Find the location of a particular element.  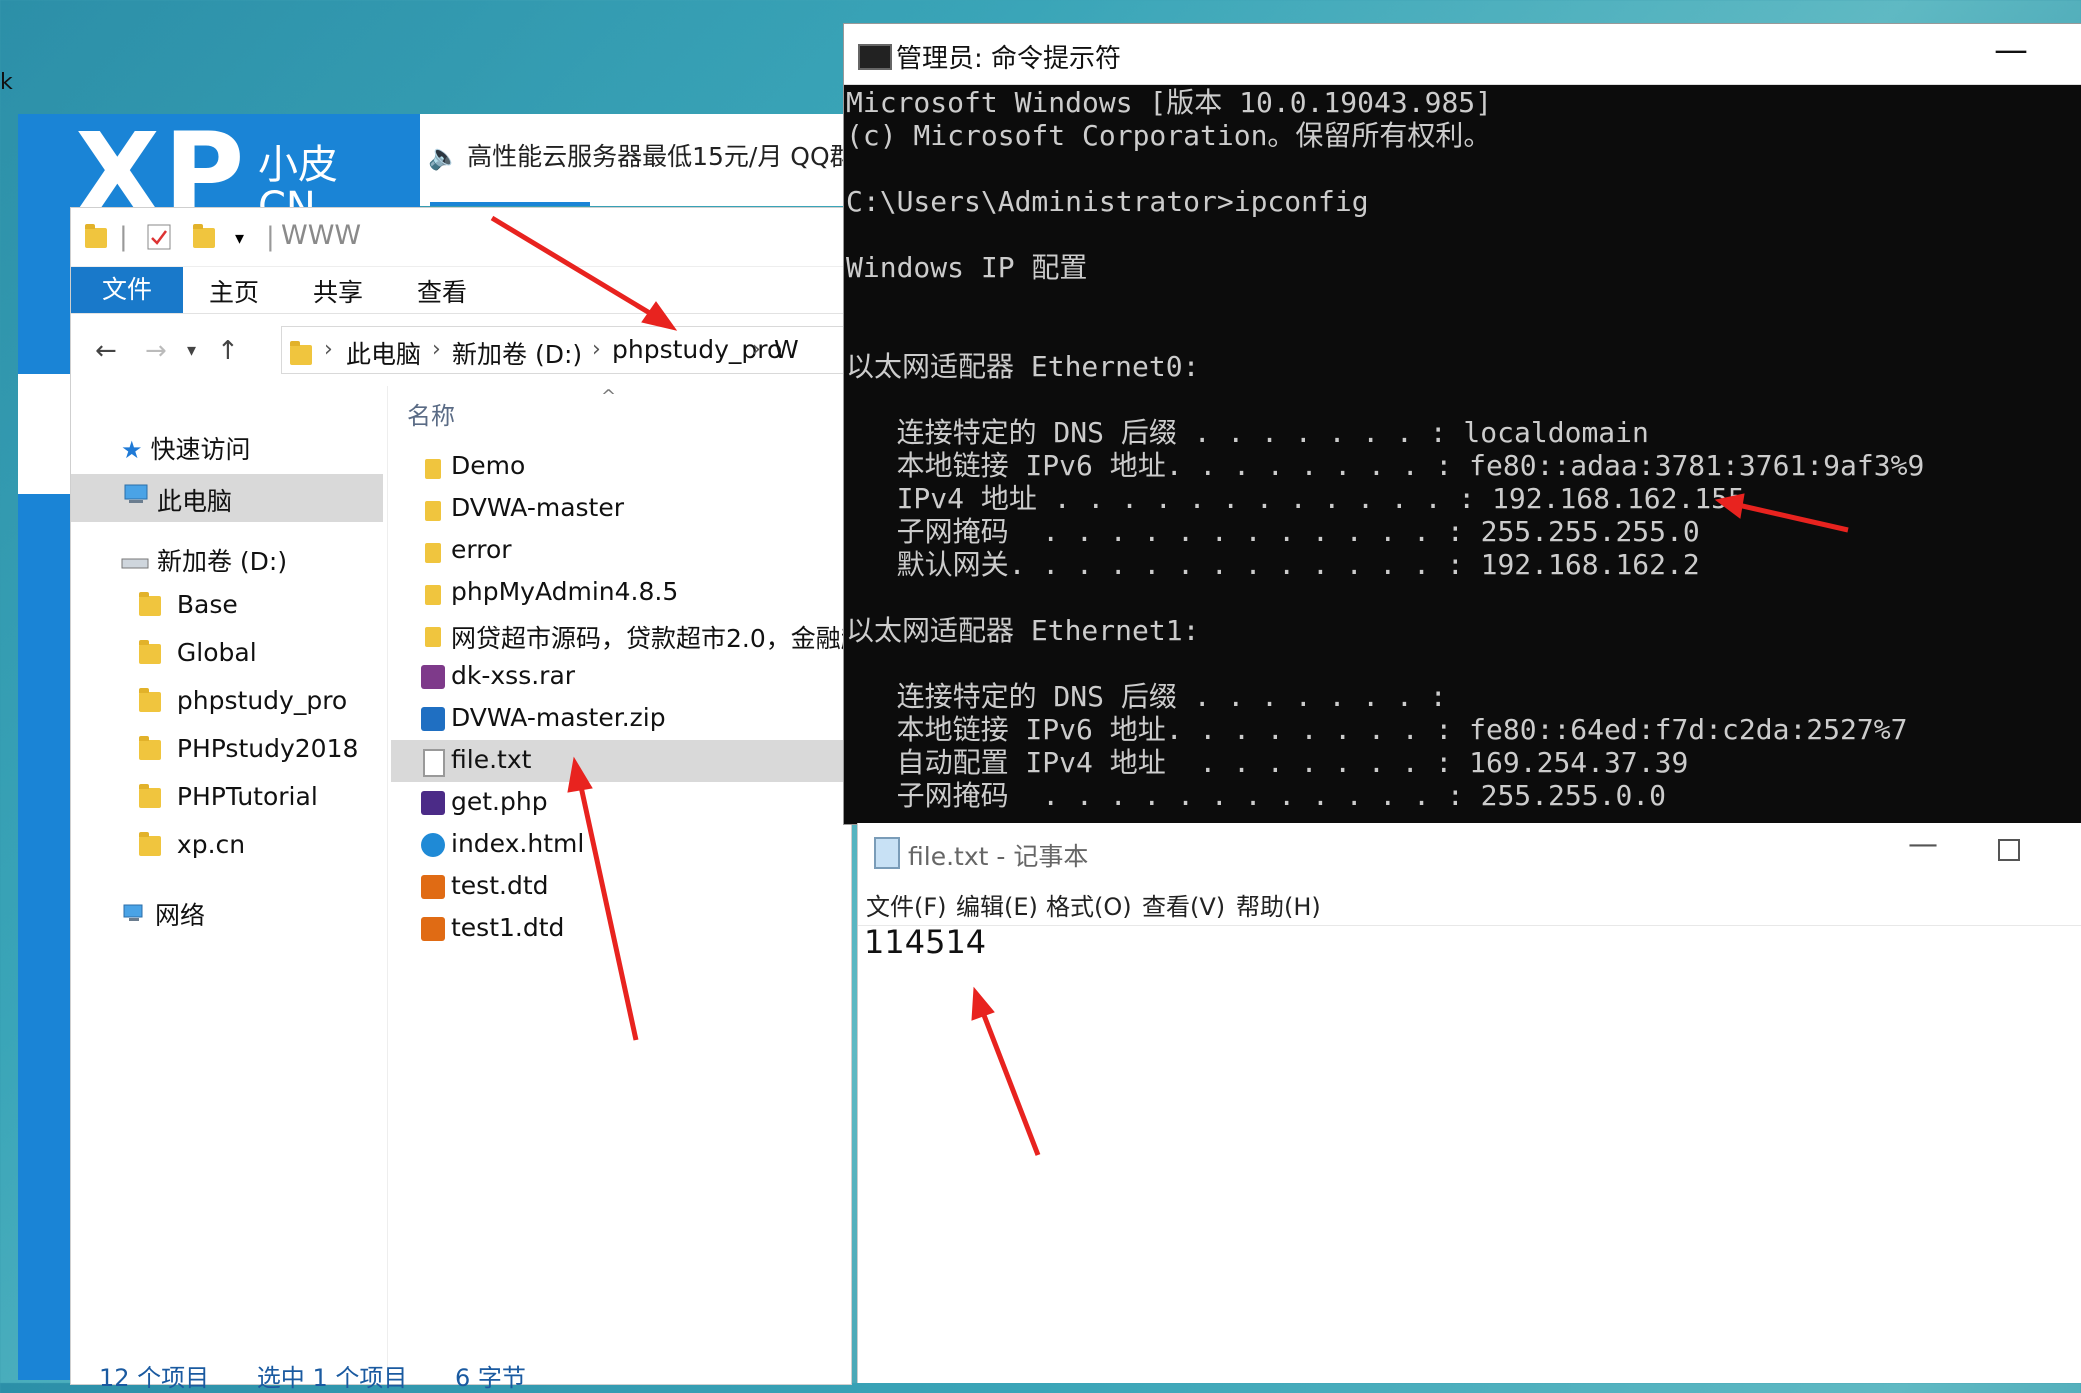

address-bar: › 此电脑 › 新加卷 (D:) › phpstudy_pro › W is located at coordinates (572, 350).